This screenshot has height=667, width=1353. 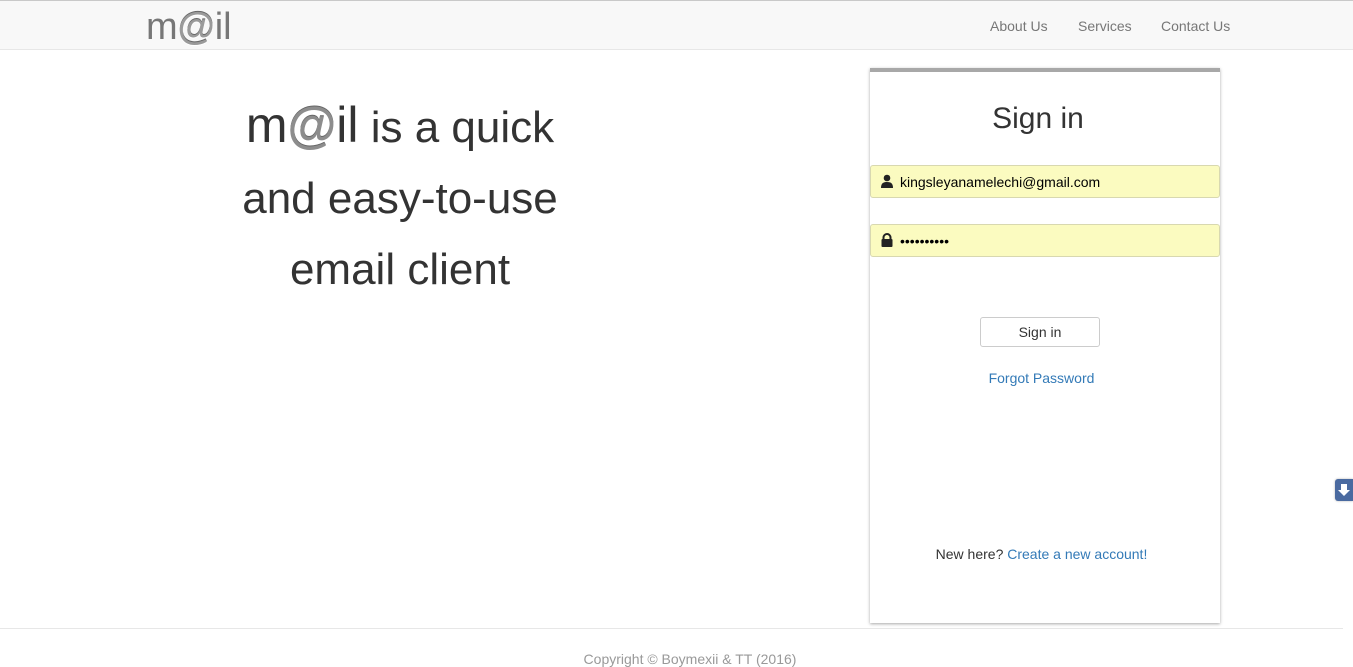 What do you see at coordinates (1050, 240) in the screenshot?
I see `password-input` at bounding box center [1050, 240].